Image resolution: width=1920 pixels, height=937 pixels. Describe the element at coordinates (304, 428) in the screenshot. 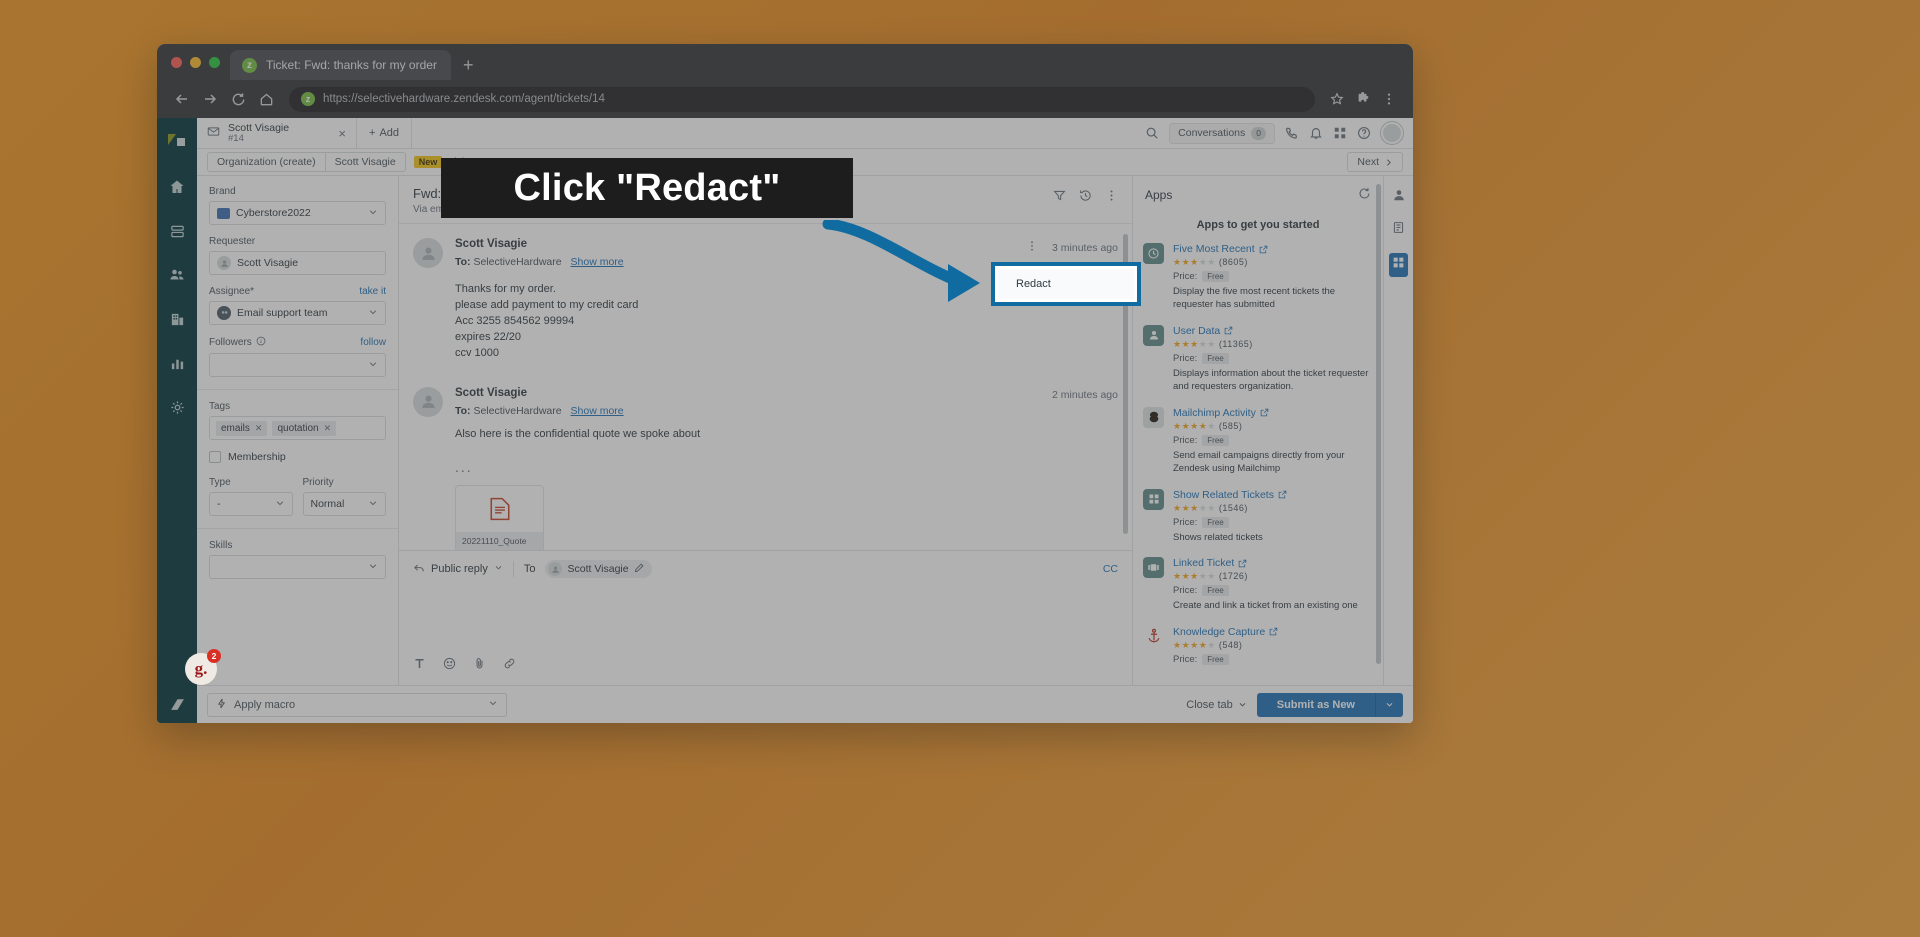

I see `tag-chip: quotation ✕` at that location.